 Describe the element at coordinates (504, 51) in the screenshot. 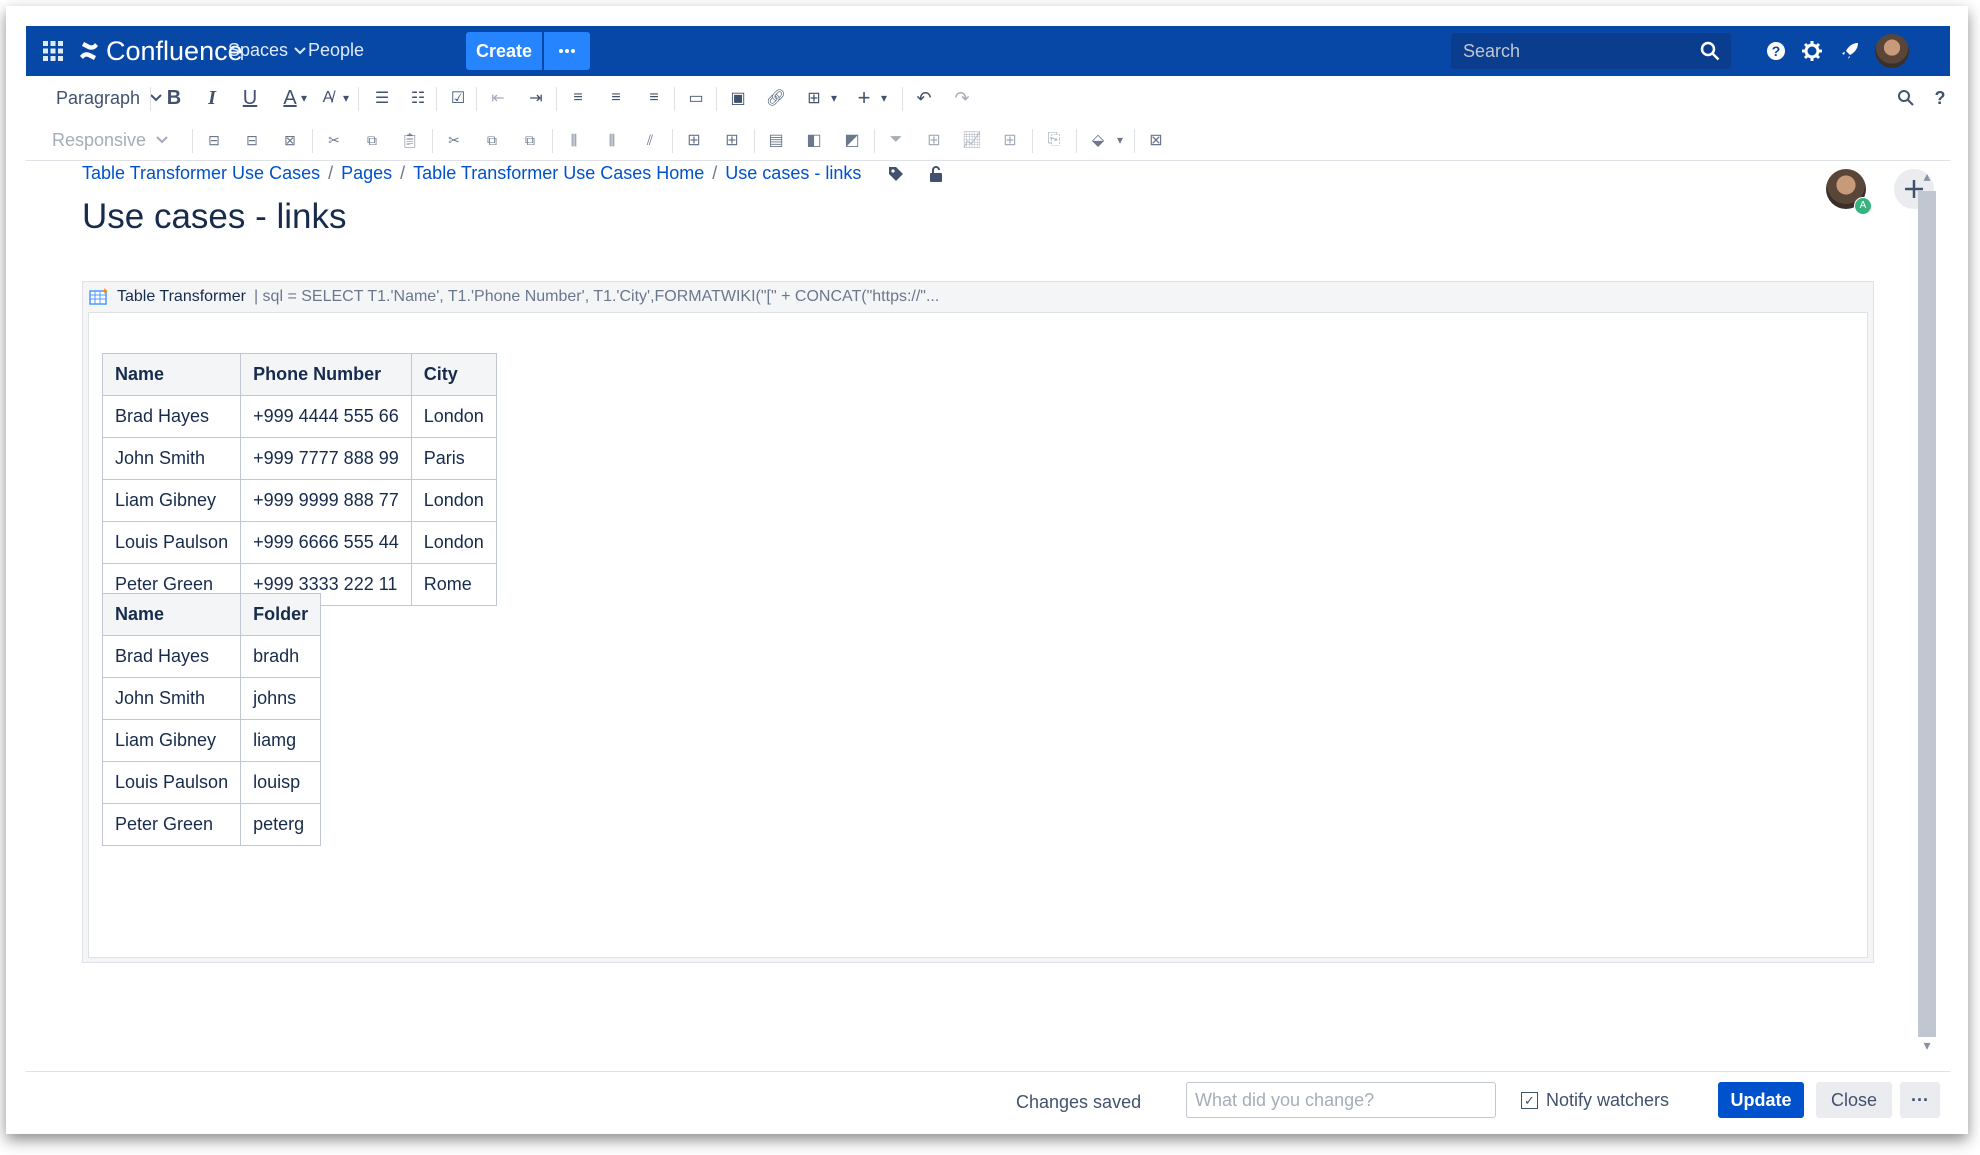

I see `create-button: Create` at that location.